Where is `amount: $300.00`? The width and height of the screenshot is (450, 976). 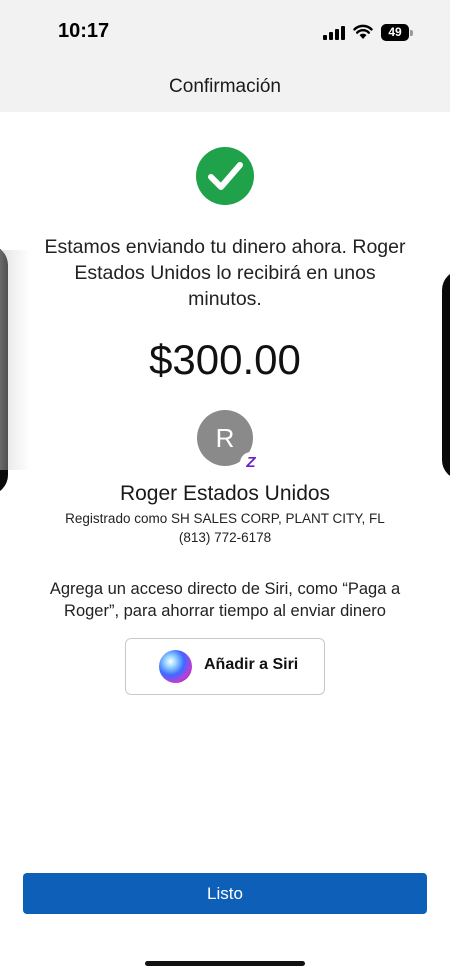
amount: $300.00 is located at coordinates (225, 359).